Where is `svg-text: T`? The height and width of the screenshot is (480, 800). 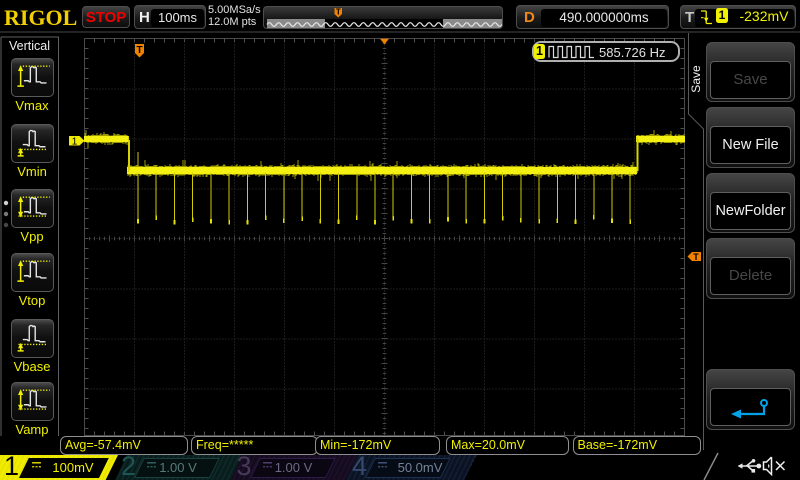
svg-text: T is located at coordinates (696, 257).